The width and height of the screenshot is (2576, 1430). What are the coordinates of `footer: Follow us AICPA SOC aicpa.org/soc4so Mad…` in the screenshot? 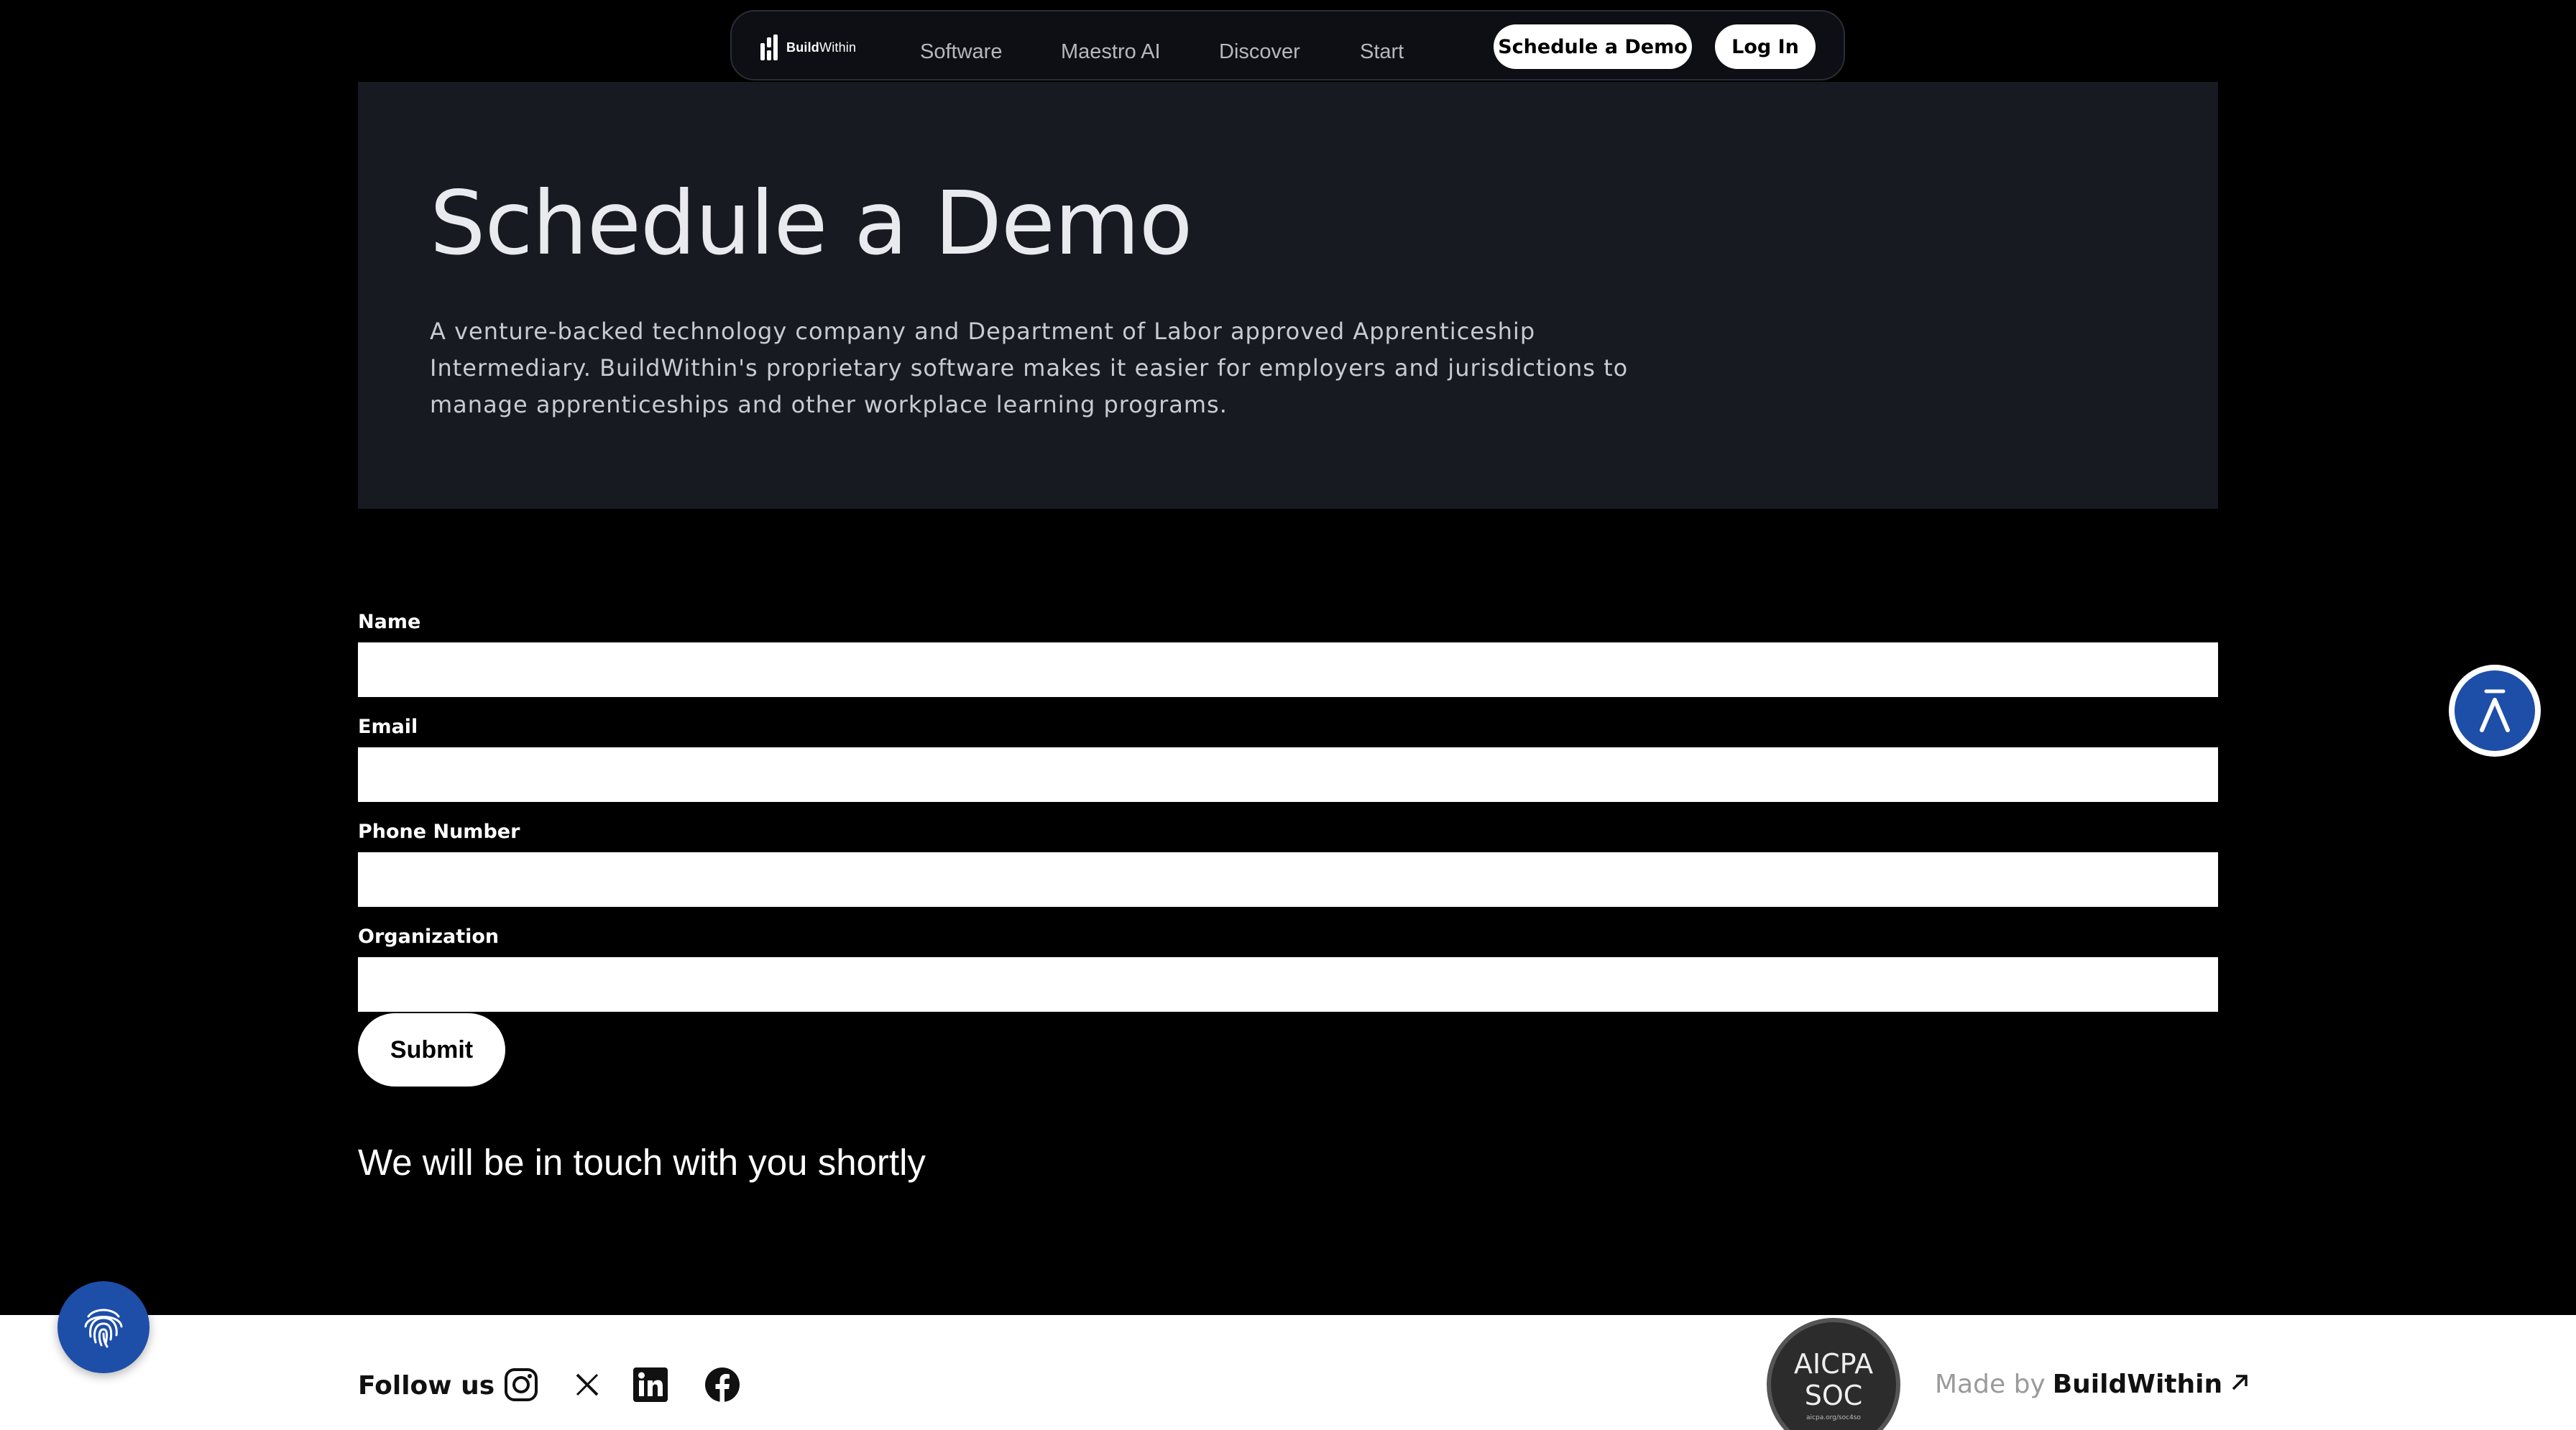 It's located at (1288, 1372).